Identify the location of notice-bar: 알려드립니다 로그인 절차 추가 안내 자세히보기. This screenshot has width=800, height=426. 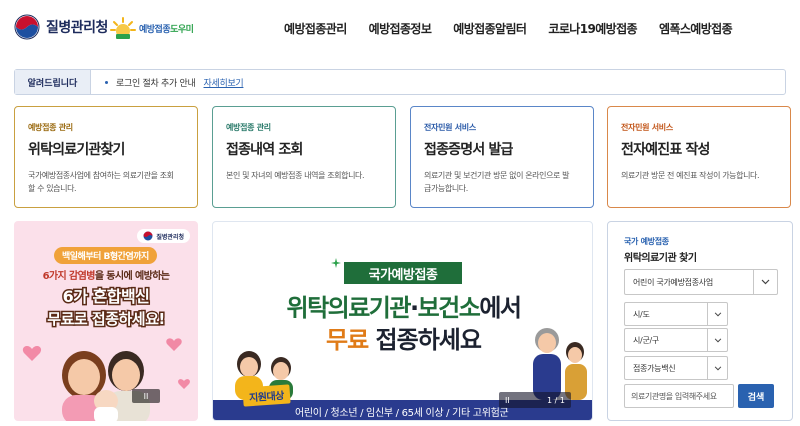
(400, 82).